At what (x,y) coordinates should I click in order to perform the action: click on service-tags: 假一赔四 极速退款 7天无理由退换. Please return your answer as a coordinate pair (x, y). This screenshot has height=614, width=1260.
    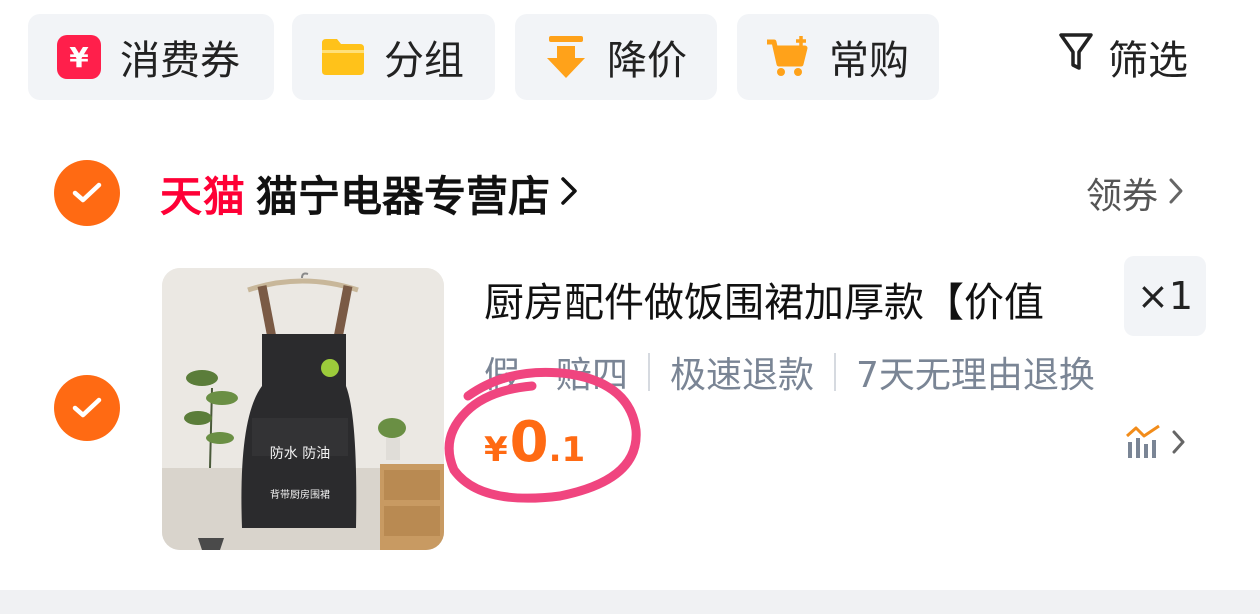
    Looking at the image, I should click on (789, 372).